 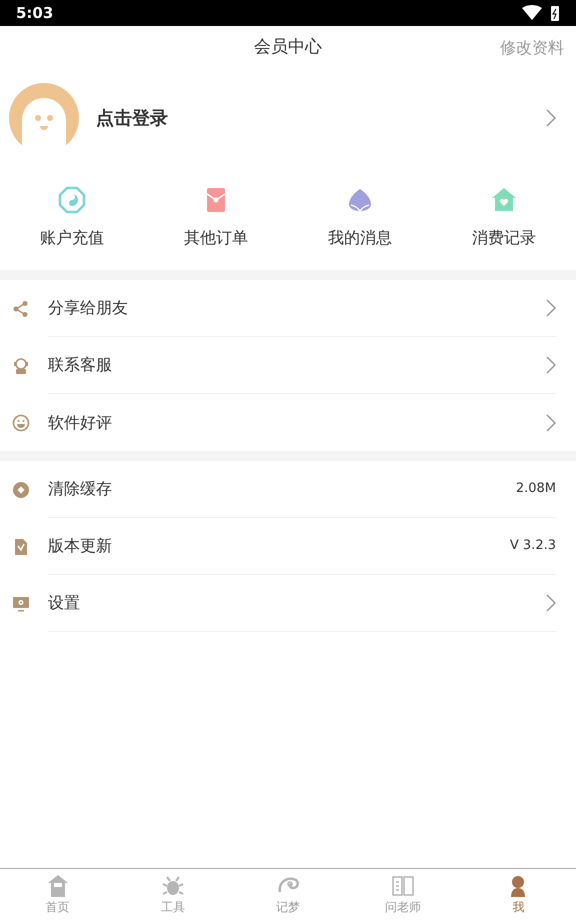 What do you see at coordinates (518, 894) in the screenshot?
I see `tab: 我` at bounding box center [518, 894].